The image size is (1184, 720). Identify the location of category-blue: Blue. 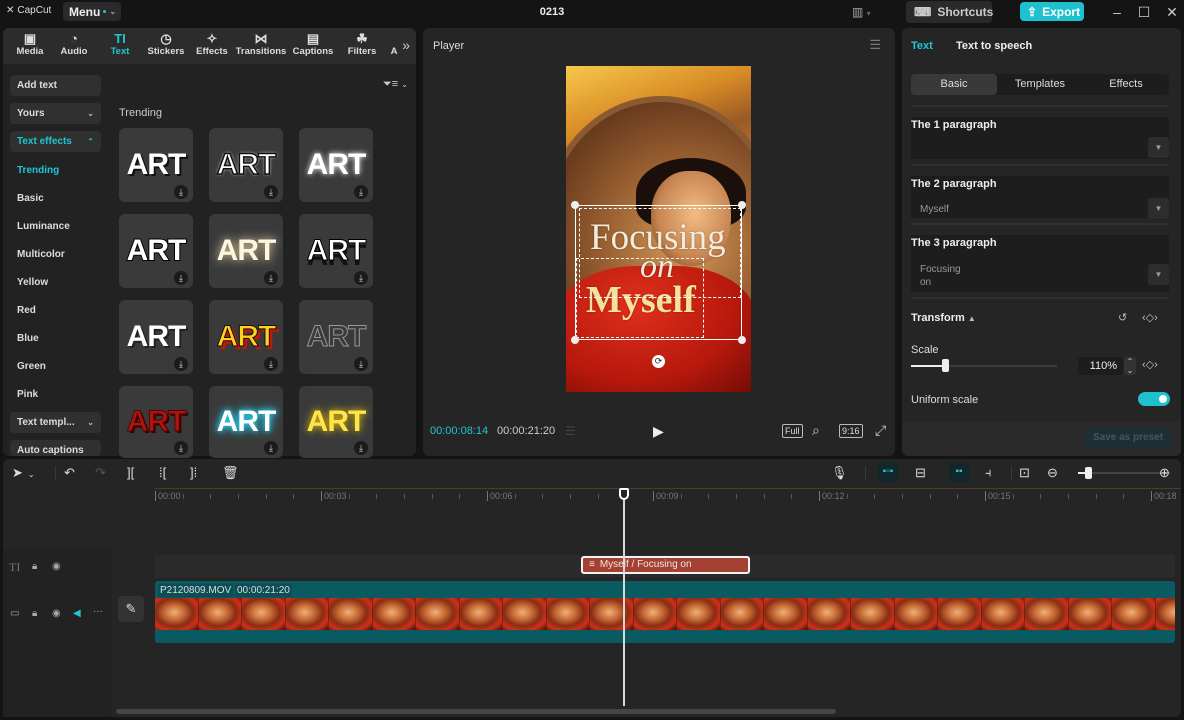
(28, 338).